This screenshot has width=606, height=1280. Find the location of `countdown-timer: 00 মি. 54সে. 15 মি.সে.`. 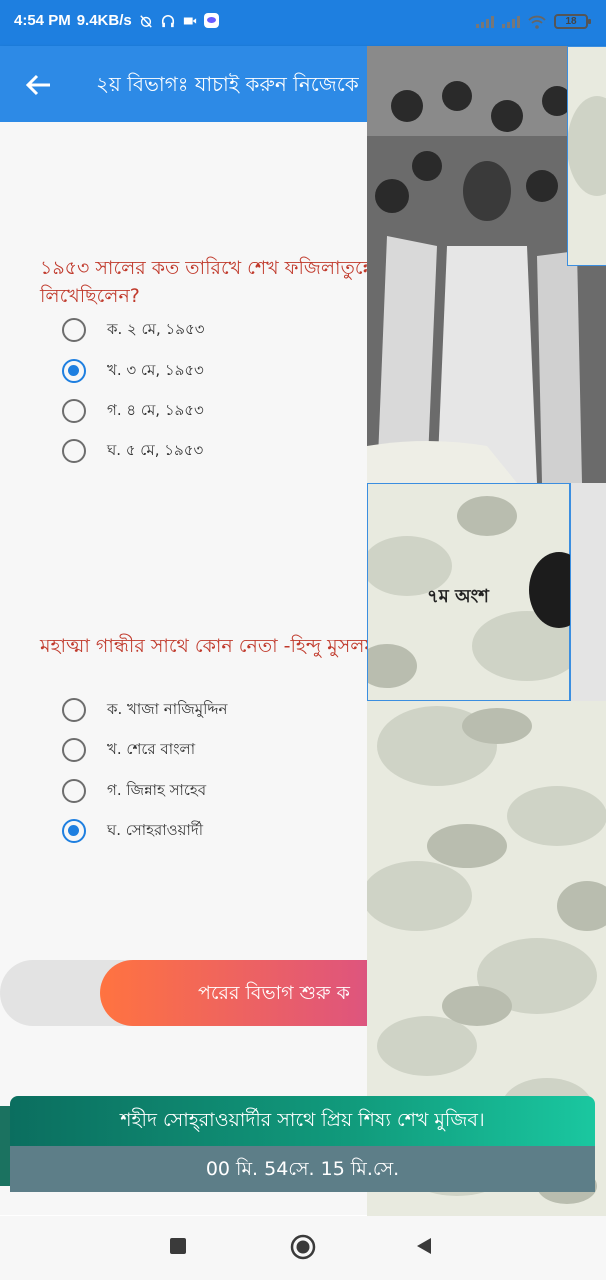

countdown-timer: 00 মি. 54সে. 15 মি.সে. is located at coordinates (302, 1169).